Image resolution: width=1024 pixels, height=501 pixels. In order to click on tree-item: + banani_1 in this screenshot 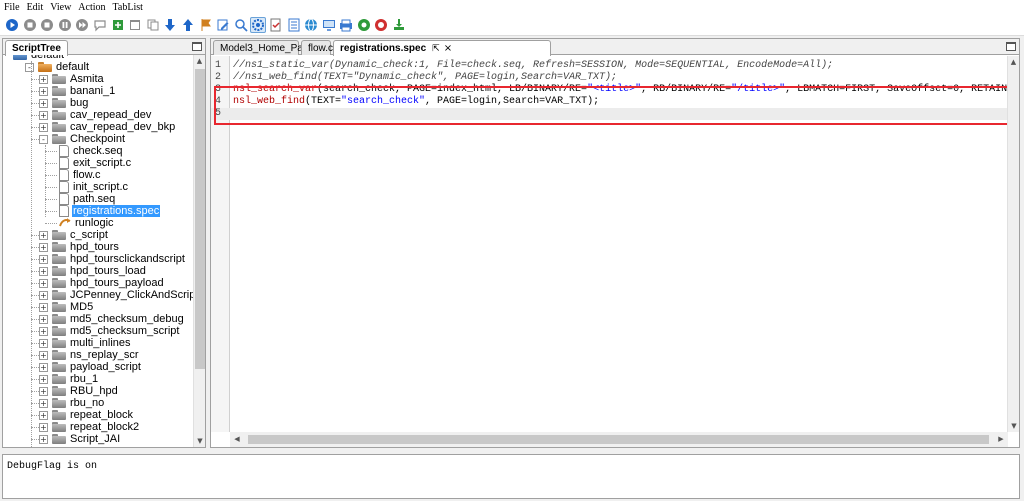, I will do `click(77, 91)`.